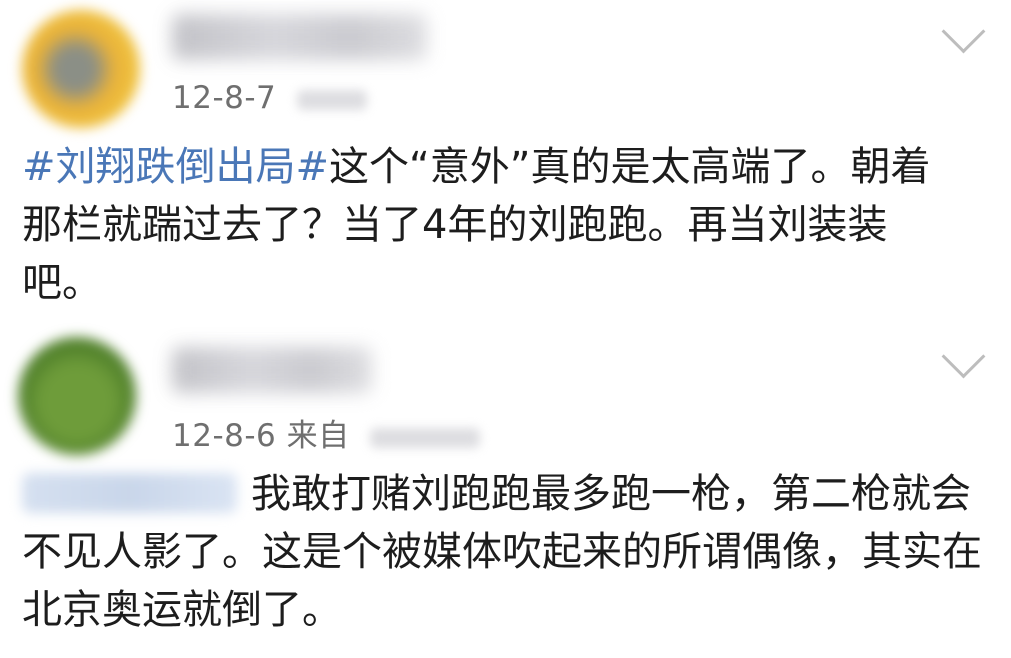 This screenshot has height=658, width=1011. Describe the element at coordinates (175, 167) in the screenshot. I see `topic-link: #刘翔跌倒出局#` at that location.